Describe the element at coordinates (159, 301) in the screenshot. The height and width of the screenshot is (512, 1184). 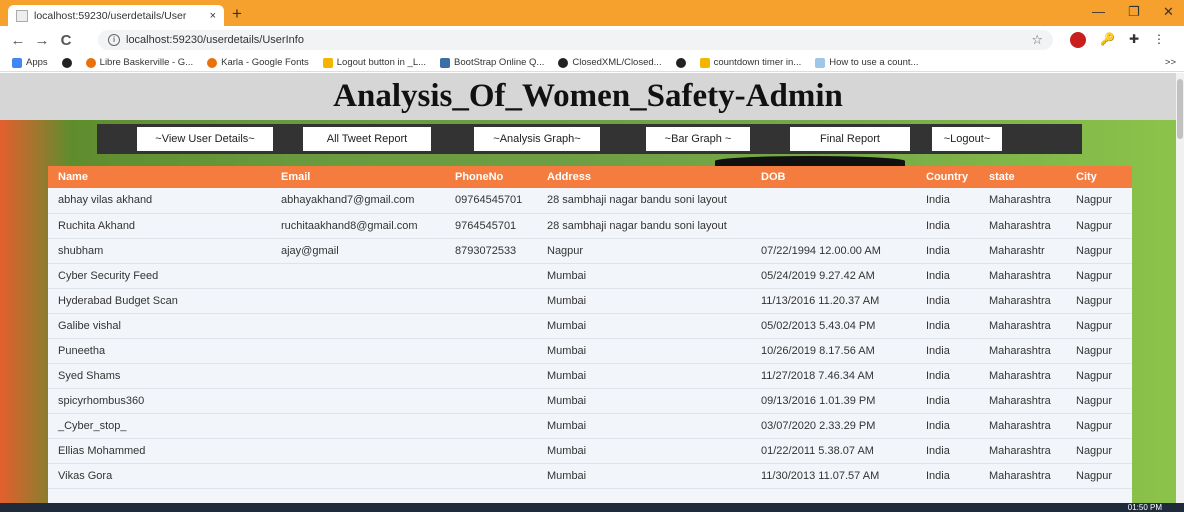
I see `cell-name: Hyderabad Budget Scan` at that location.